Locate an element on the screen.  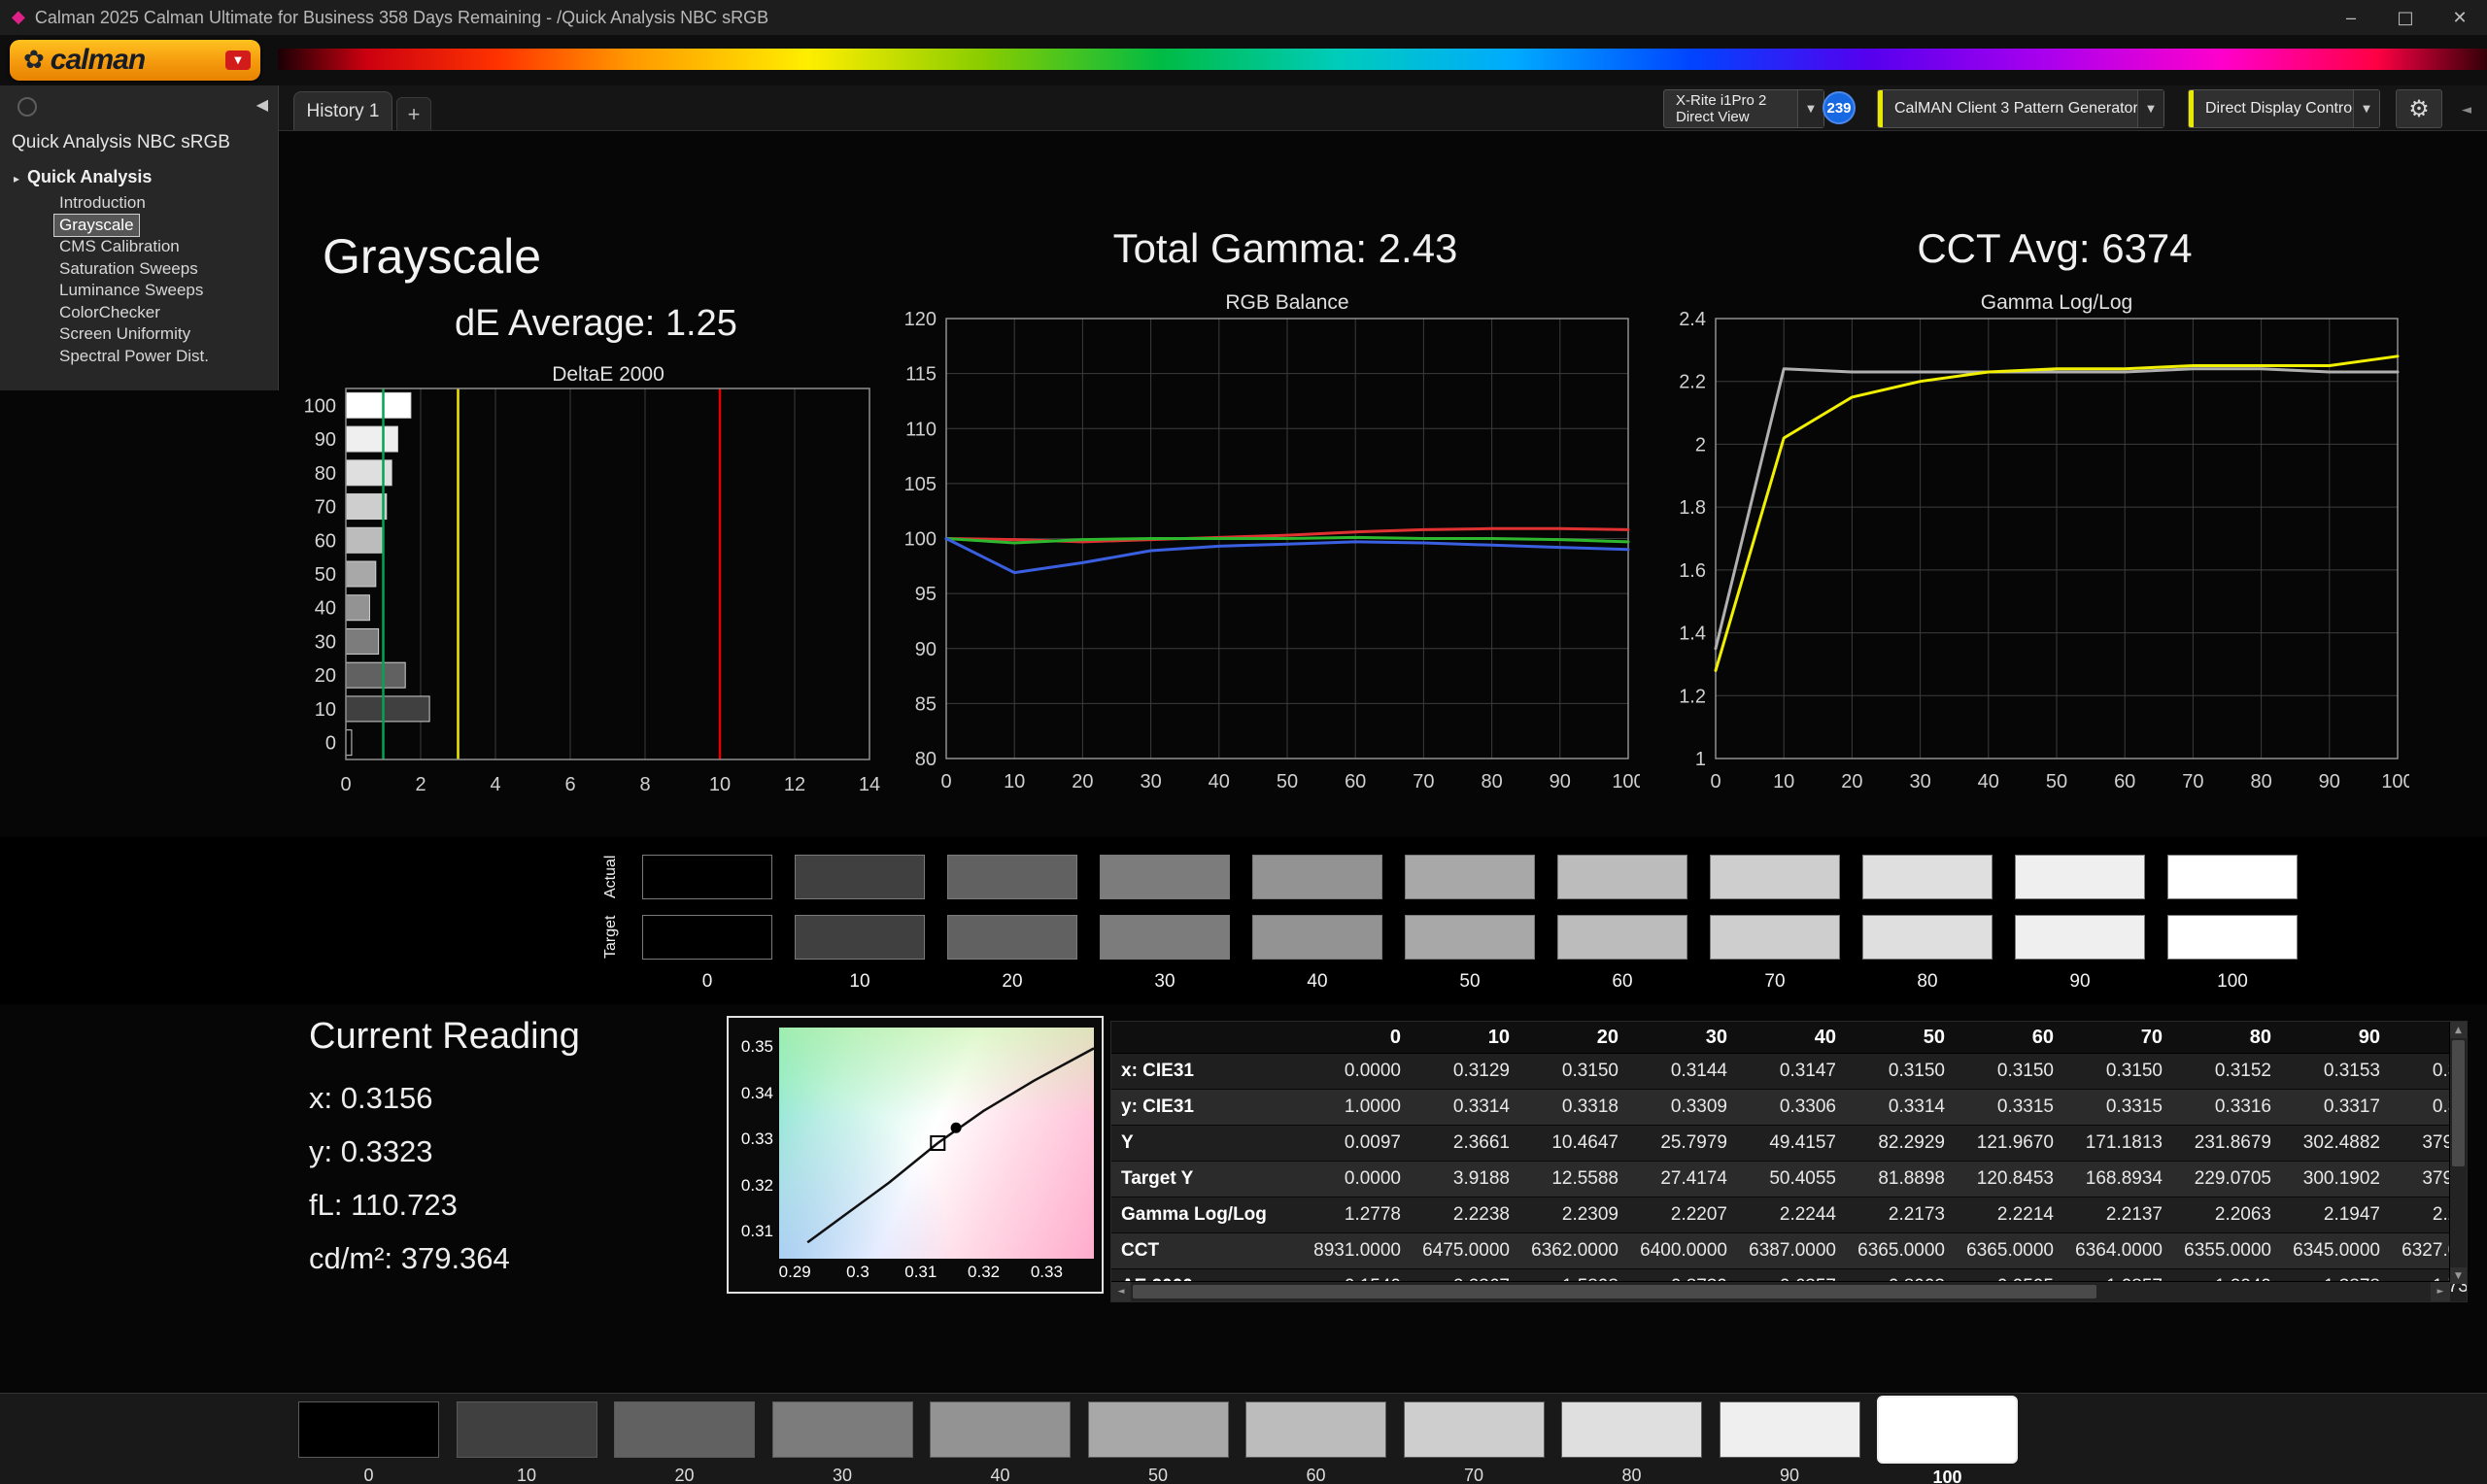
patch-70: 70 is located at coordinates (1474, 1442).